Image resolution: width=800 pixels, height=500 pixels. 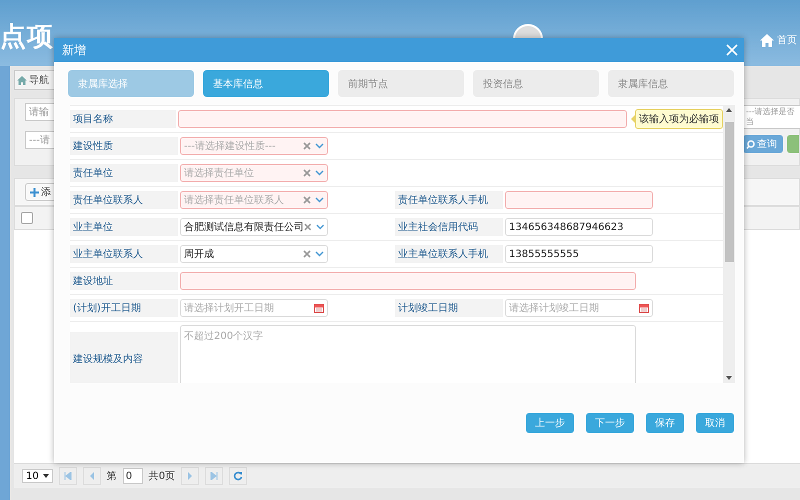 I want to click on step-tab: 基本库信息, so click(x=266, y=83).